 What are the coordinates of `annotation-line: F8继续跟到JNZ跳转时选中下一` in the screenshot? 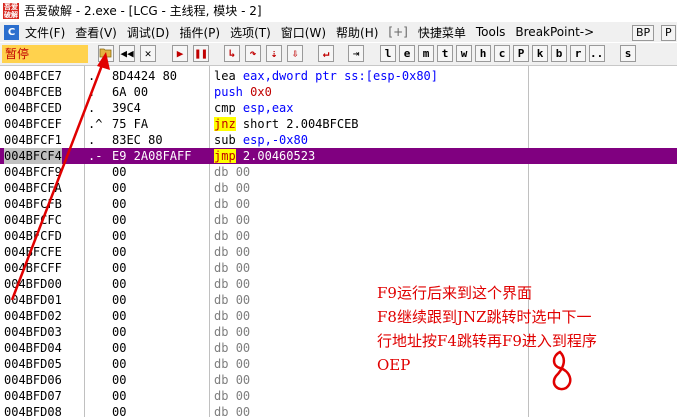 It's located at (484, 317).